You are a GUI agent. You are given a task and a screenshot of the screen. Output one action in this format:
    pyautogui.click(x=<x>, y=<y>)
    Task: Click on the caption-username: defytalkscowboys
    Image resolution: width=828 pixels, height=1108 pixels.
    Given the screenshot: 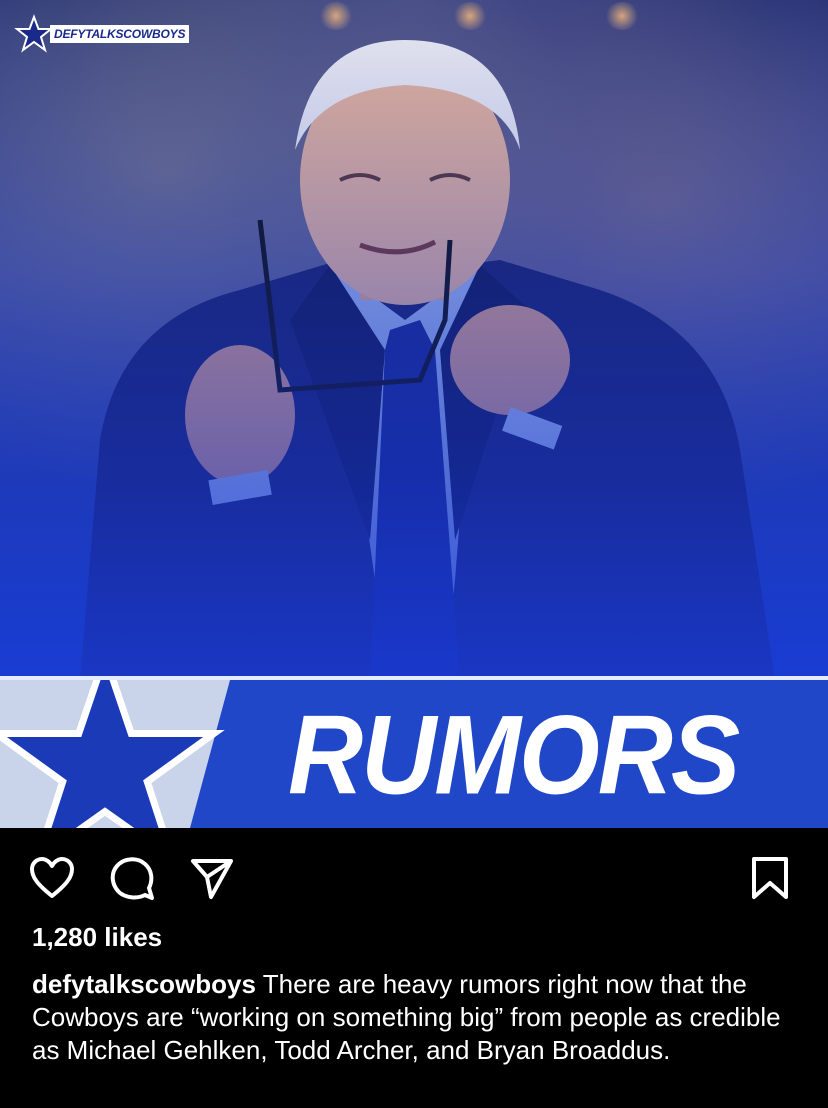 What is the action you would take?
    pyautogui.click(x=144, y=984)
    